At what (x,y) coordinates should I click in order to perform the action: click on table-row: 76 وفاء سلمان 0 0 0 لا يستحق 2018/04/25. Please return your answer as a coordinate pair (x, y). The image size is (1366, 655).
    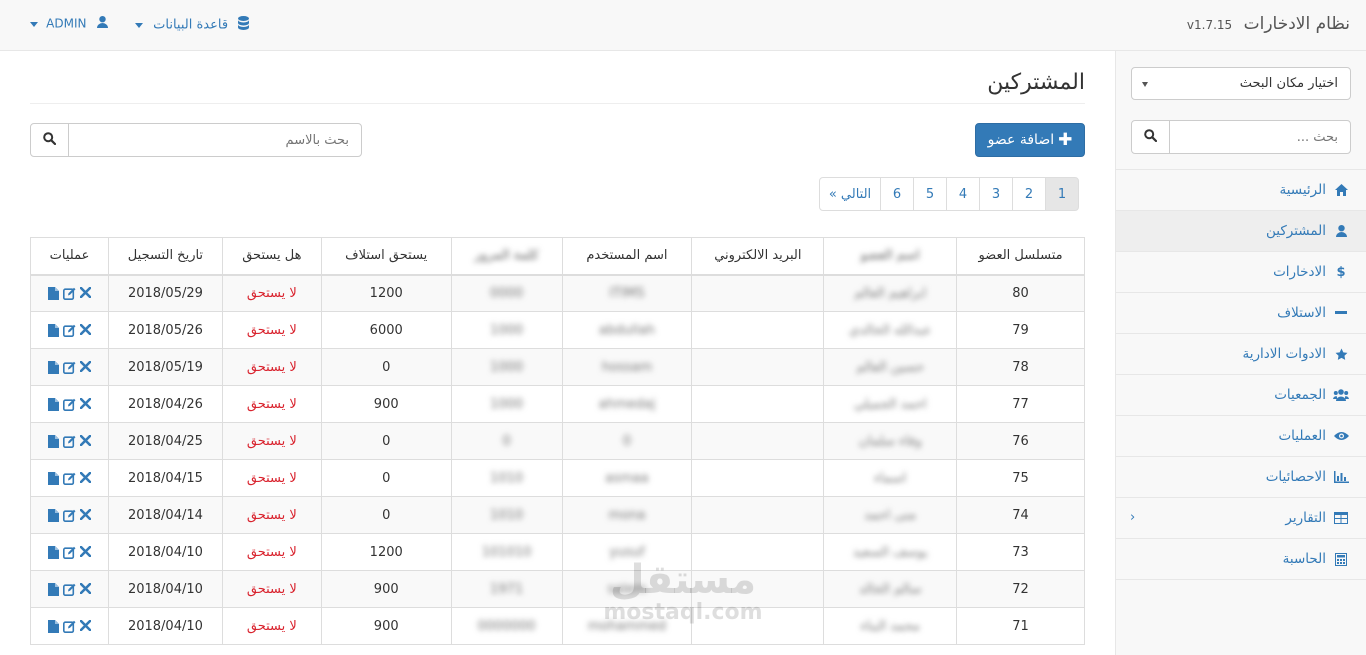
    Looking at the image, I should click on (557, 441).